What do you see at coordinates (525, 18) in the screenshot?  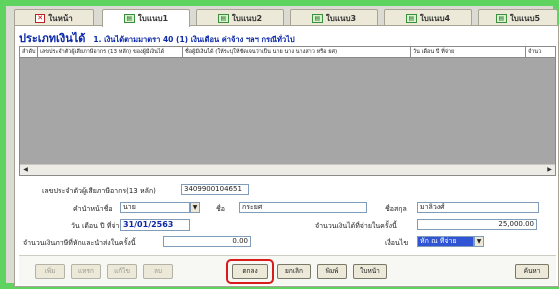 I see `tab-label: ใบแนบ5` at bounding box center [525, 18].